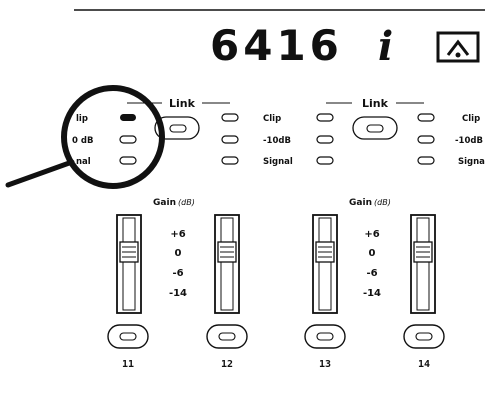 This screenshot has height=401, width=485. What do you see at coordinates (82, 141) in the screenshot?
I see `zoom-label-0db: 0 dB` at bounding box center [82, 141].